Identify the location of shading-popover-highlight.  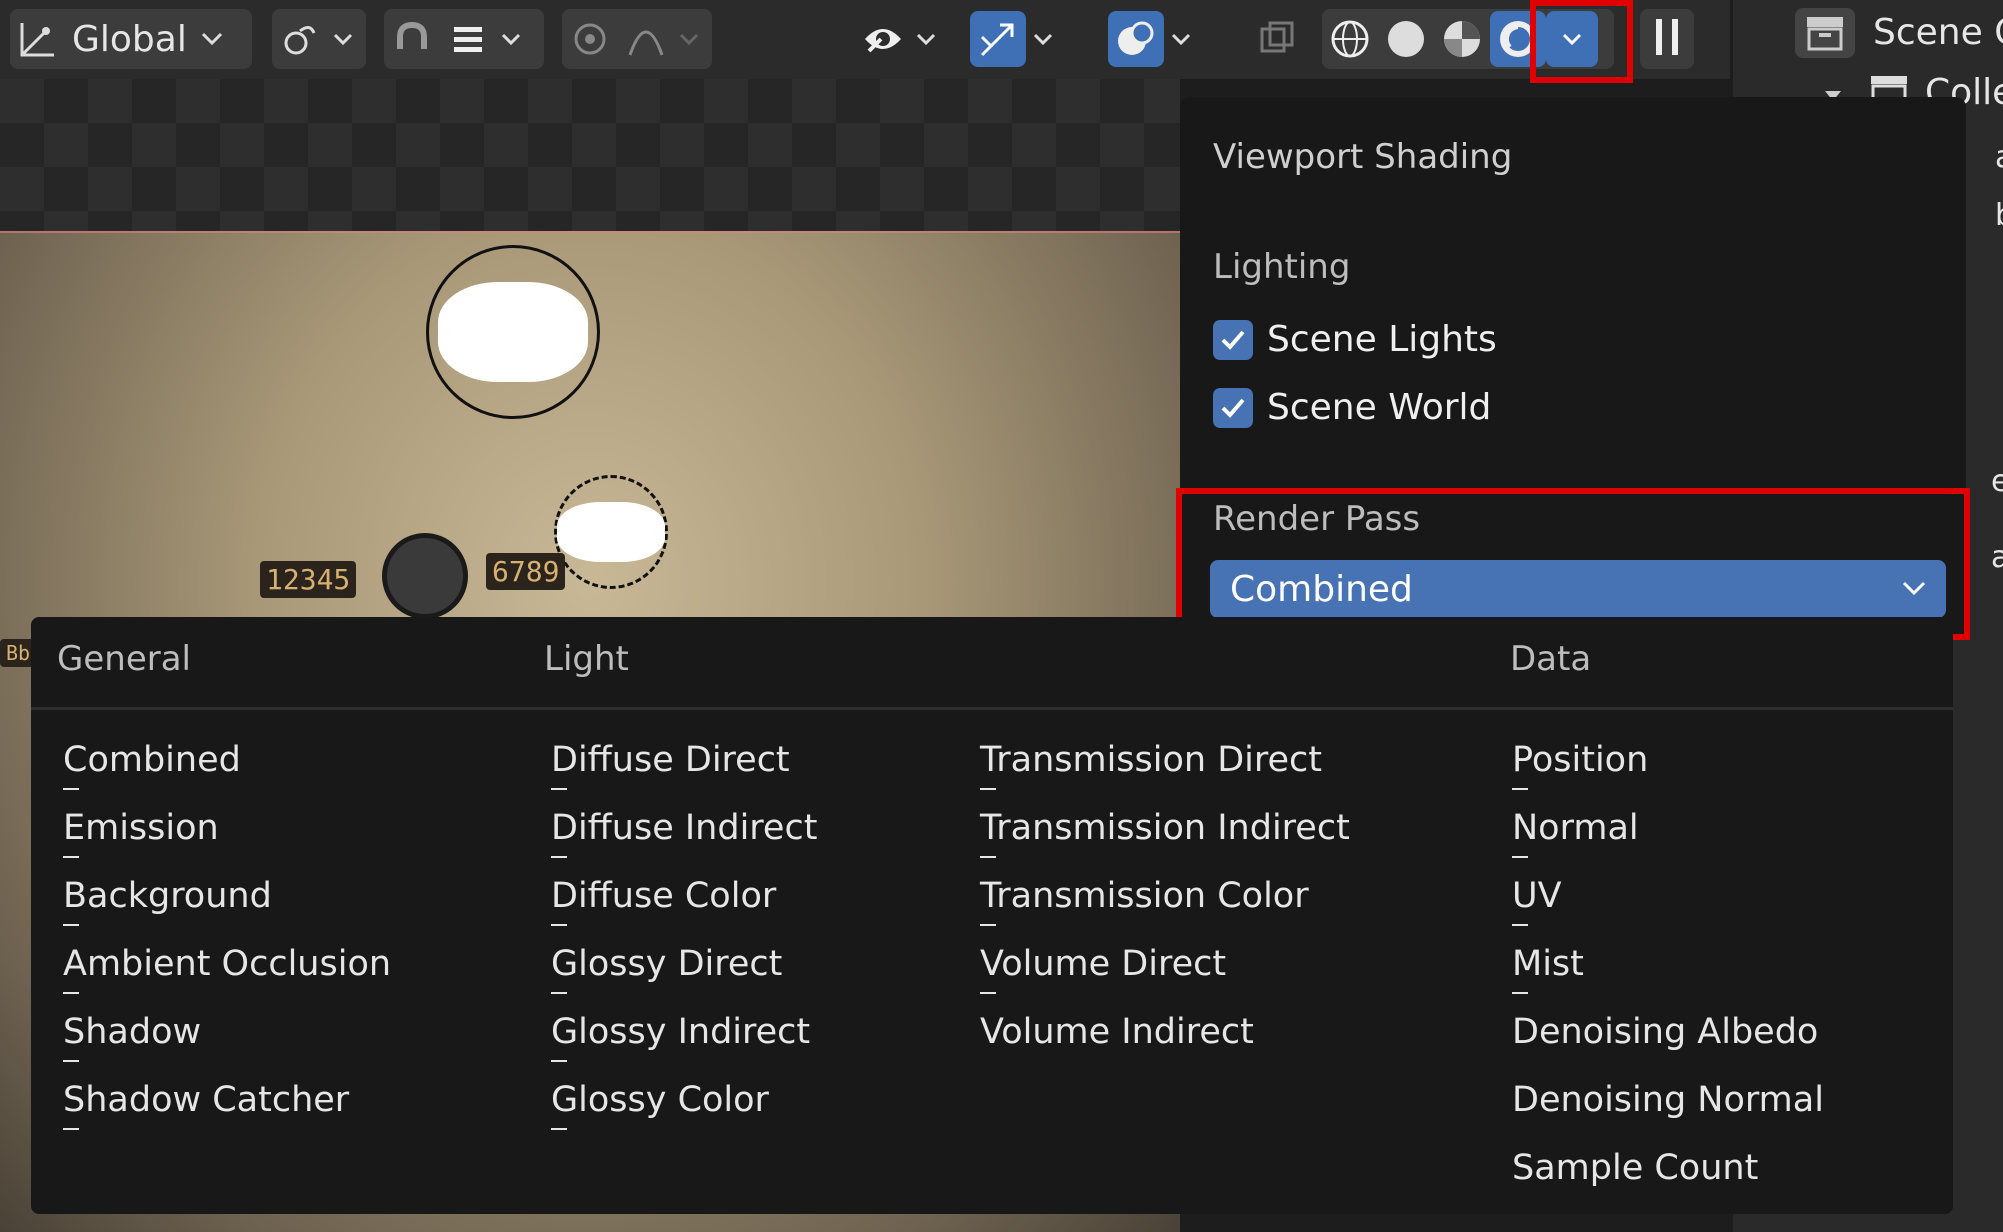
(1581, 41).